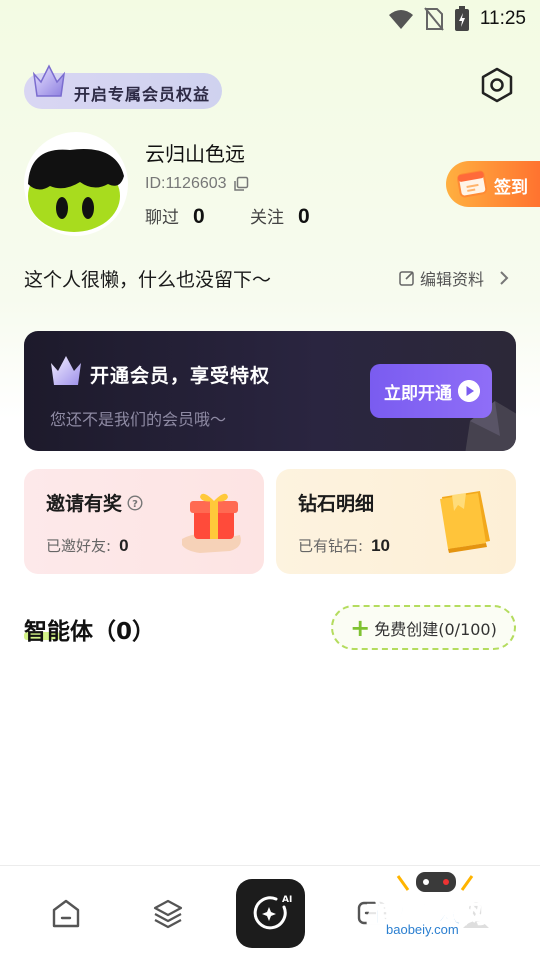 This screenshot has width=540, height=960. I want to click on diamond-title: 钻石明细, so click(336, 504).